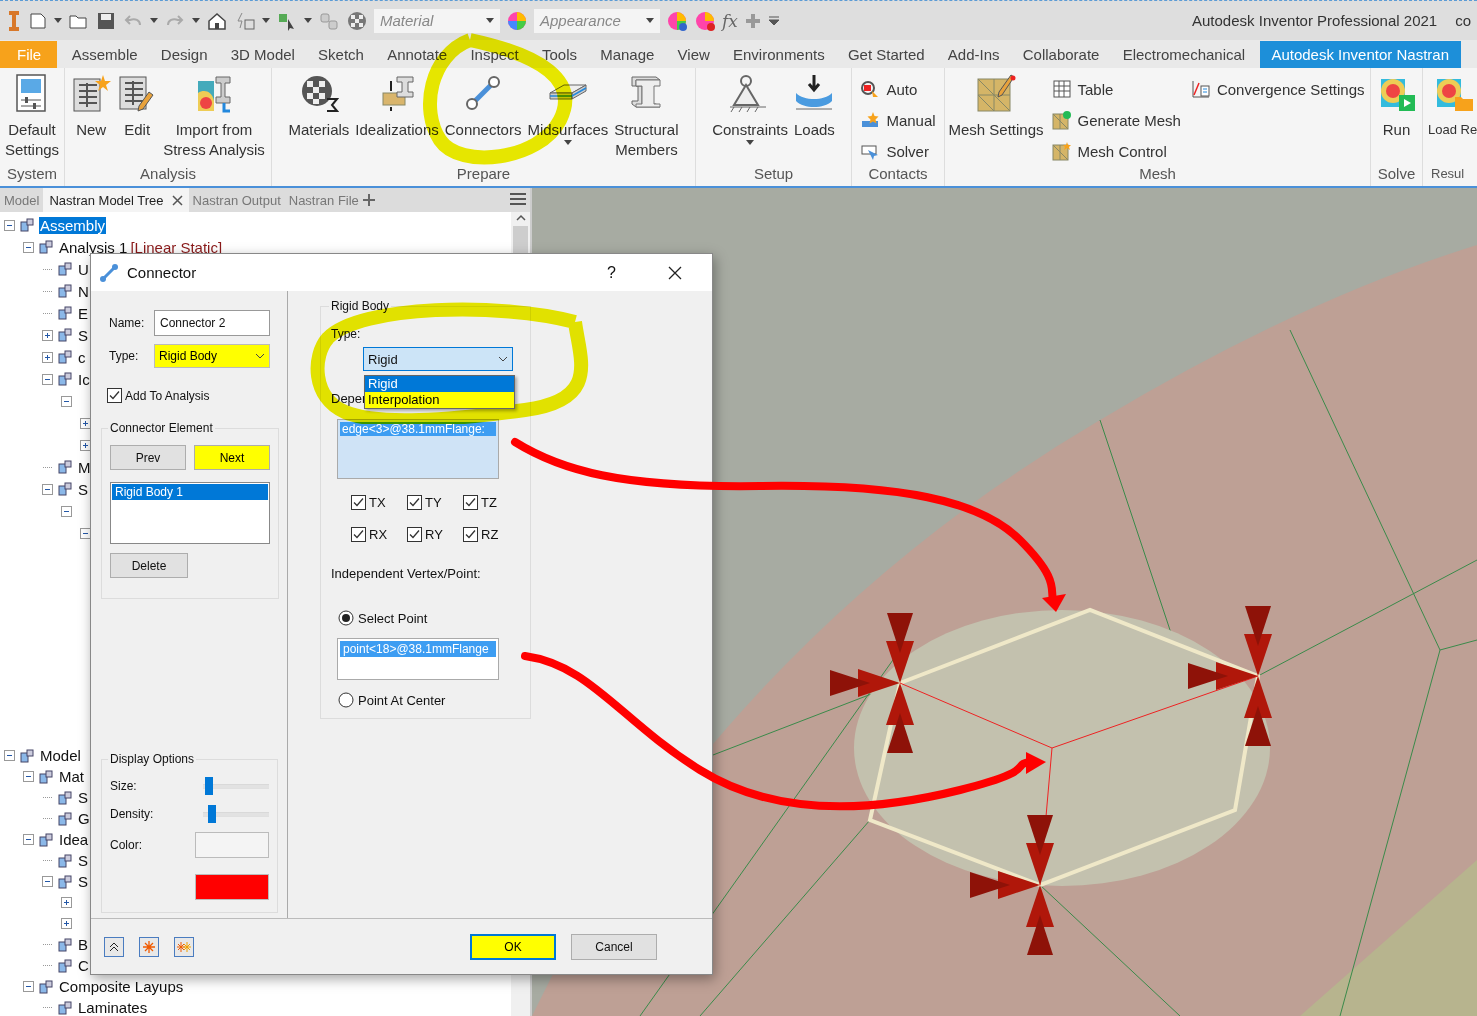  I want to click on ribbon-button: Convergence Settings, so click(1277, 89).